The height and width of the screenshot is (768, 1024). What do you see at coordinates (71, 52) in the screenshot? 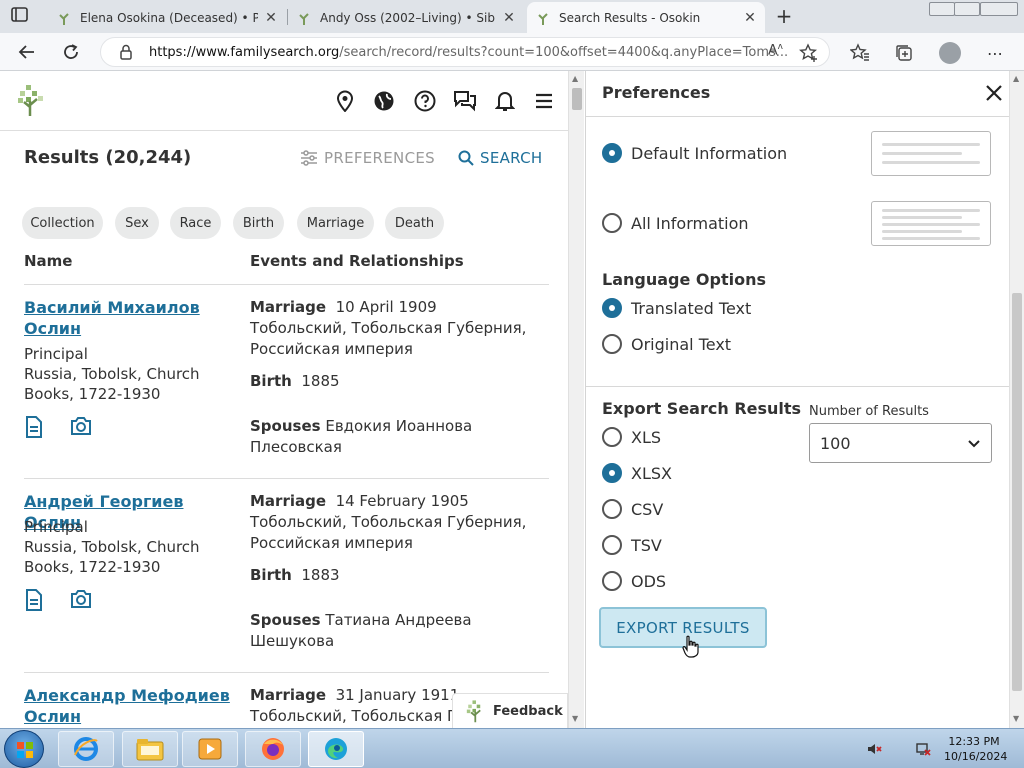
I see `refresh-icon` at bounding box center [71, 52].